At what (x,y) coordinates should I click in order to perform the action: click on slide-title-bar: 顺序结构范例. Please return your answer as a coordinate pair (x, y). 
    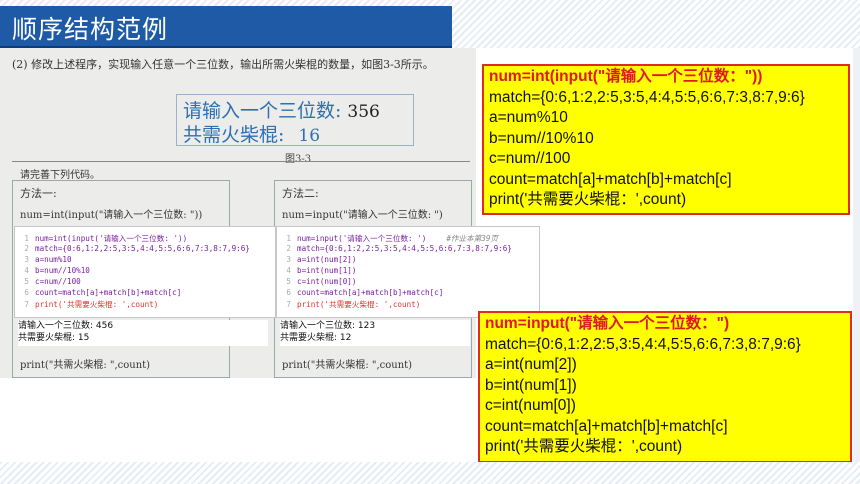
    Looking at the image, I should click on (226, 27).